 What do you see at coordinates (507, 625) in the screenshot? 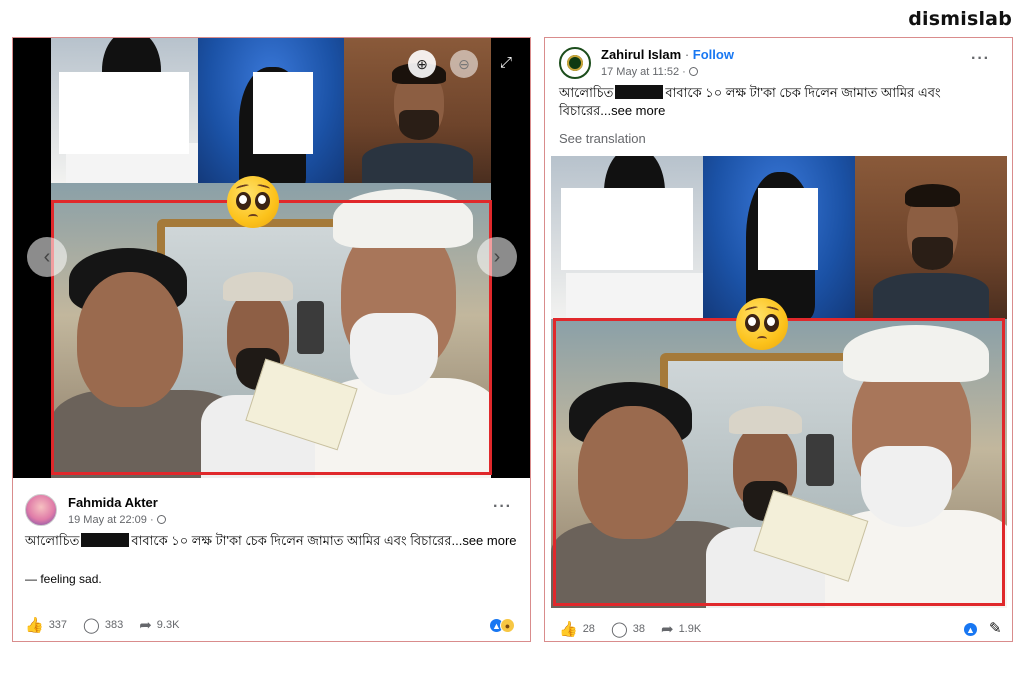
I see `sad-reaction-icon: ●` at bounding box center [507, 625].